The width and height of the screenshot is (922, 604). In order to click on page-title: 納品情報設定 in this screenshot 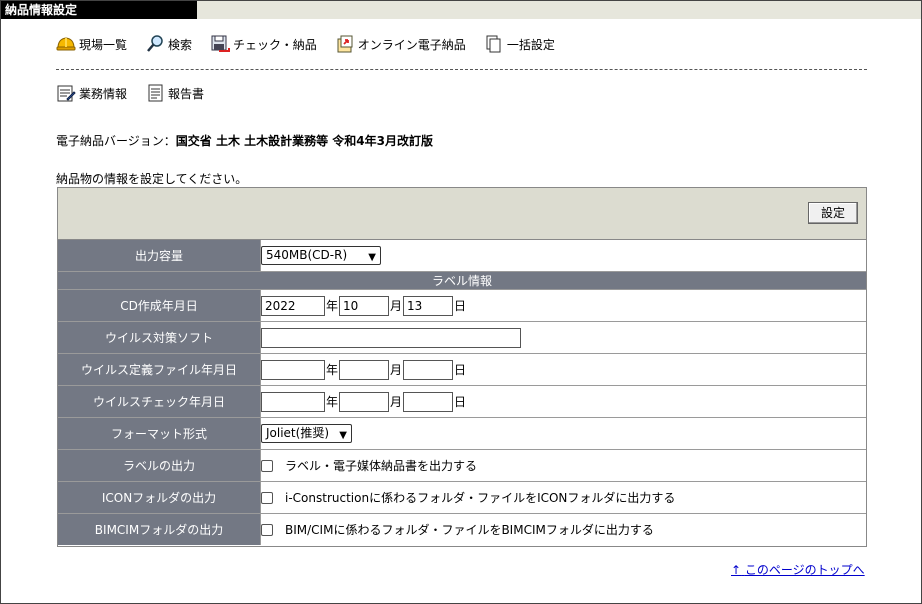, I will do `click(99, 10)`.